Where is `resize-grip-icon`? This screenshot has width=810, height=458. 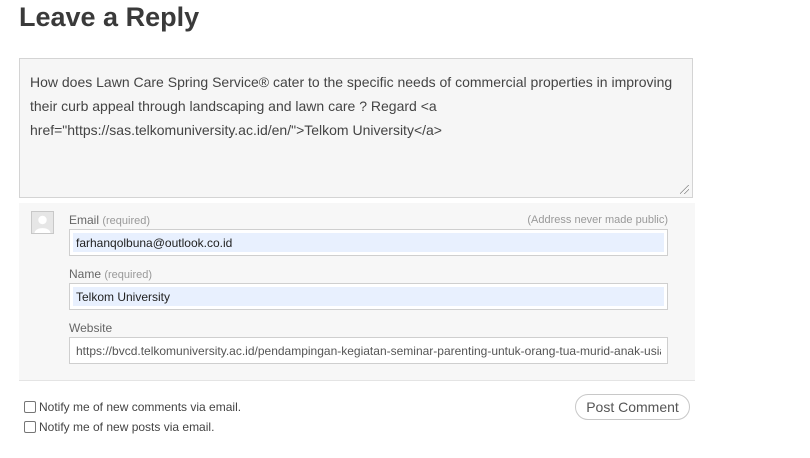 resize-grip-icon is located at coordinates (684, 189).